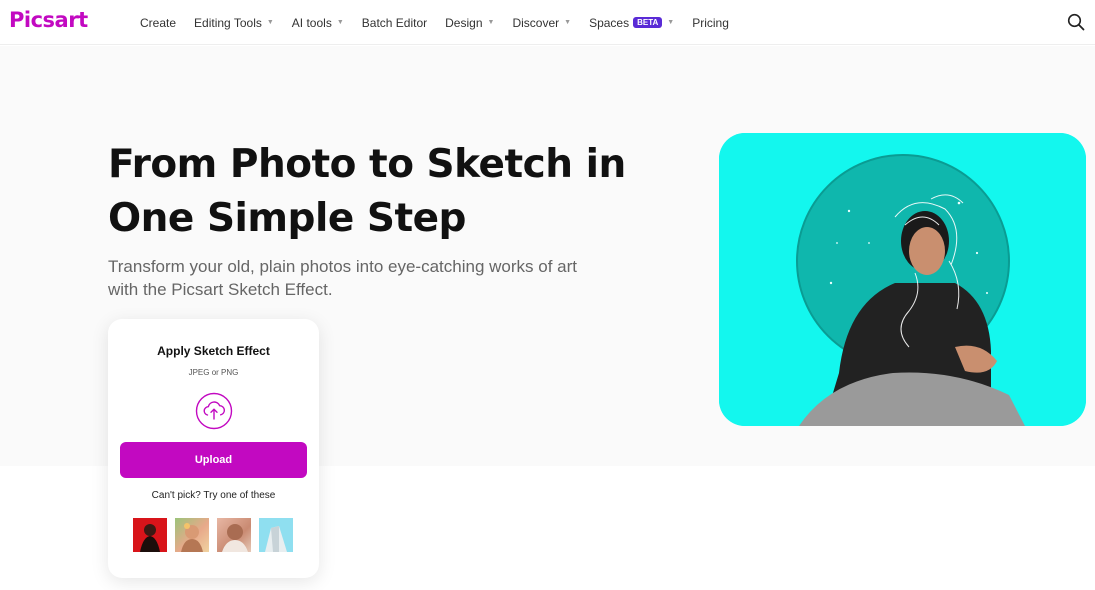 The height and width of the screenshot is (590, 1095). I want to click on nav-batch-editor-label: Batch Editor, so click(394, 22).